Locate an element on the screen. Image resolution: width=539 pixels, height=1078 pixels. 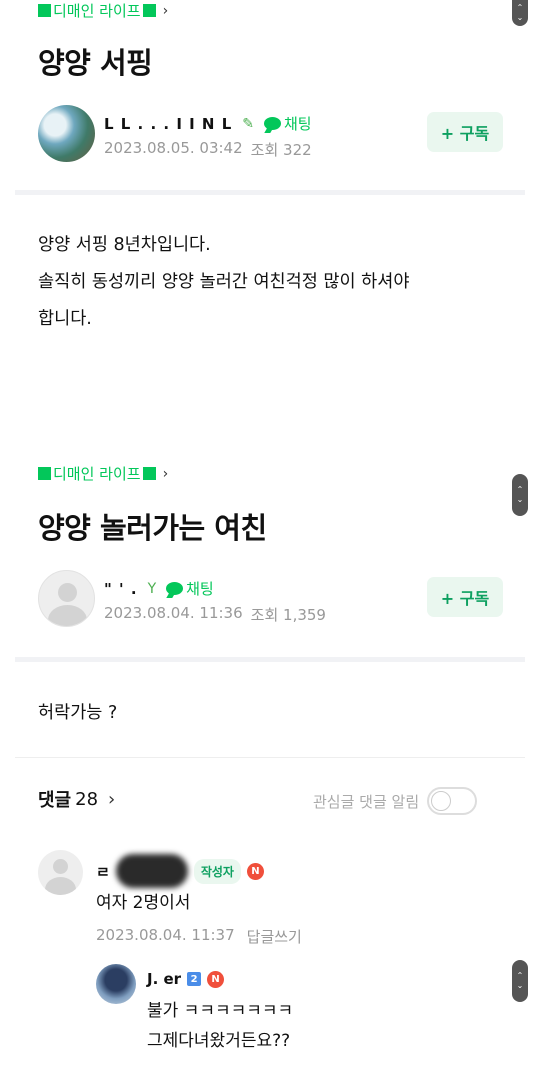
comment-author-row: ㄹ 작성자 N is located at coordinates (180, 871).